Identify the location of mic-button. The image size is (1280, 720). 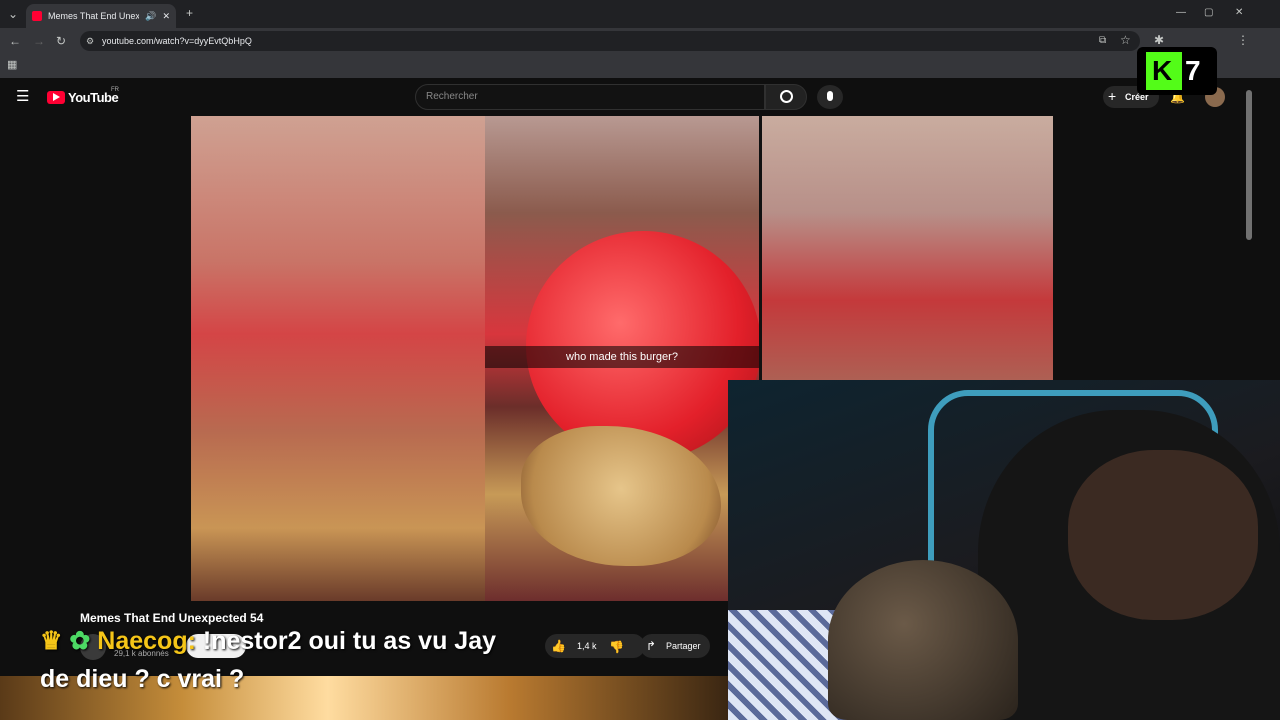
(830, 97).